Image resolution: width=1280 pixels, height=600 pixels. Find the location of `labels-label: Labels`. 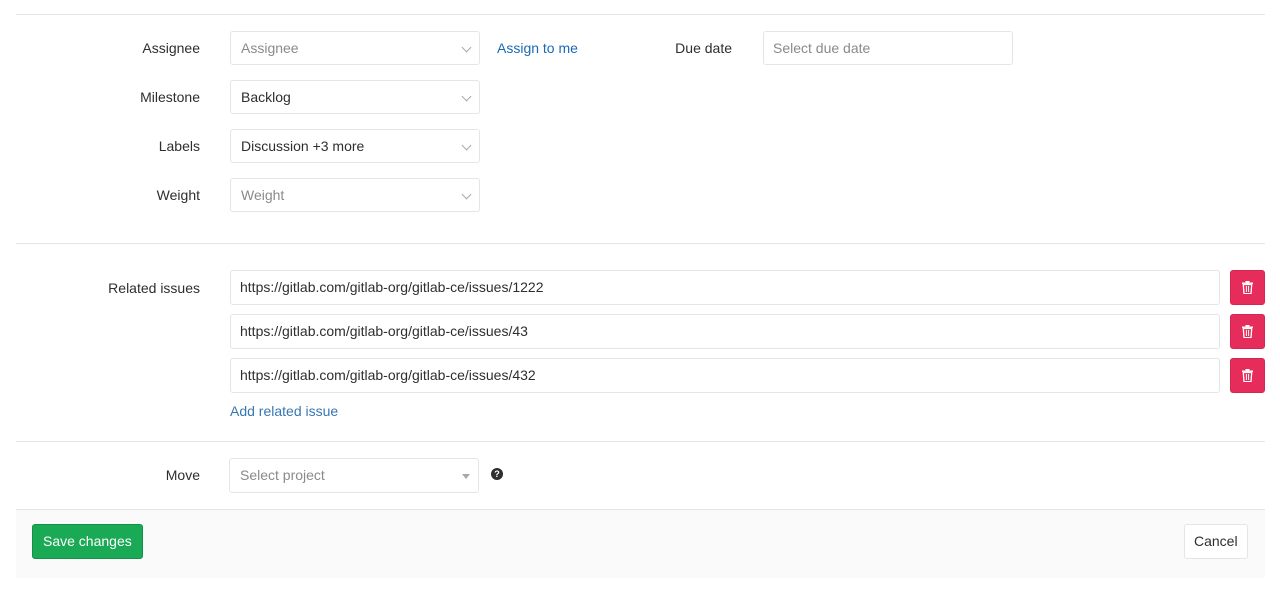

labels-label: Labels is located at coordinates (179, 146).